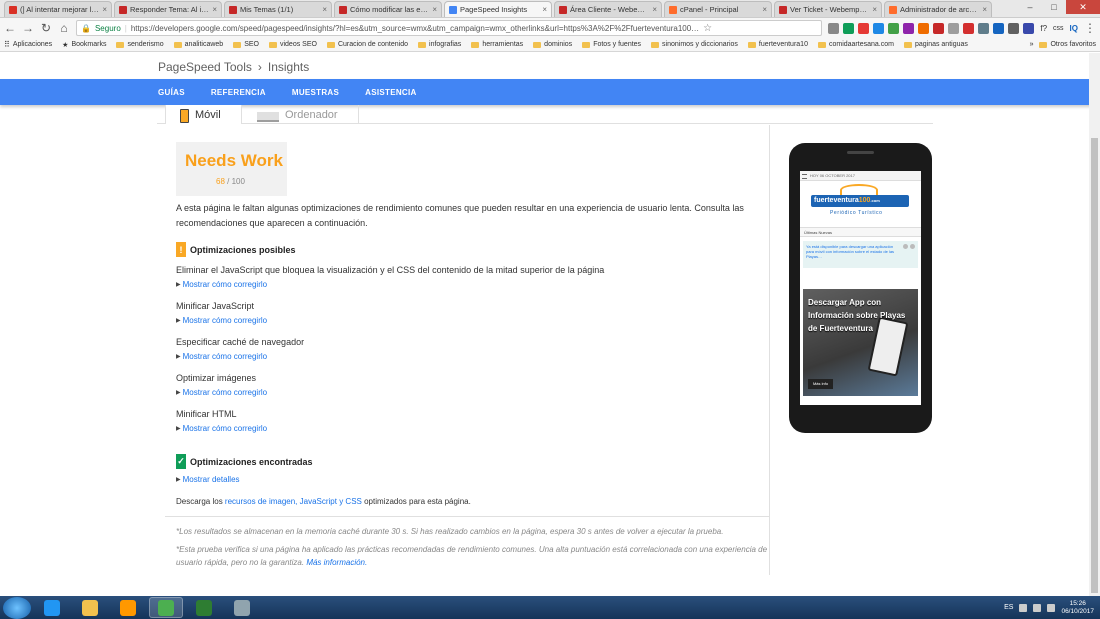 This screenshot has width=1100, height=619. I want to click on bookmark-item: videos SEO, so click(292, 44).